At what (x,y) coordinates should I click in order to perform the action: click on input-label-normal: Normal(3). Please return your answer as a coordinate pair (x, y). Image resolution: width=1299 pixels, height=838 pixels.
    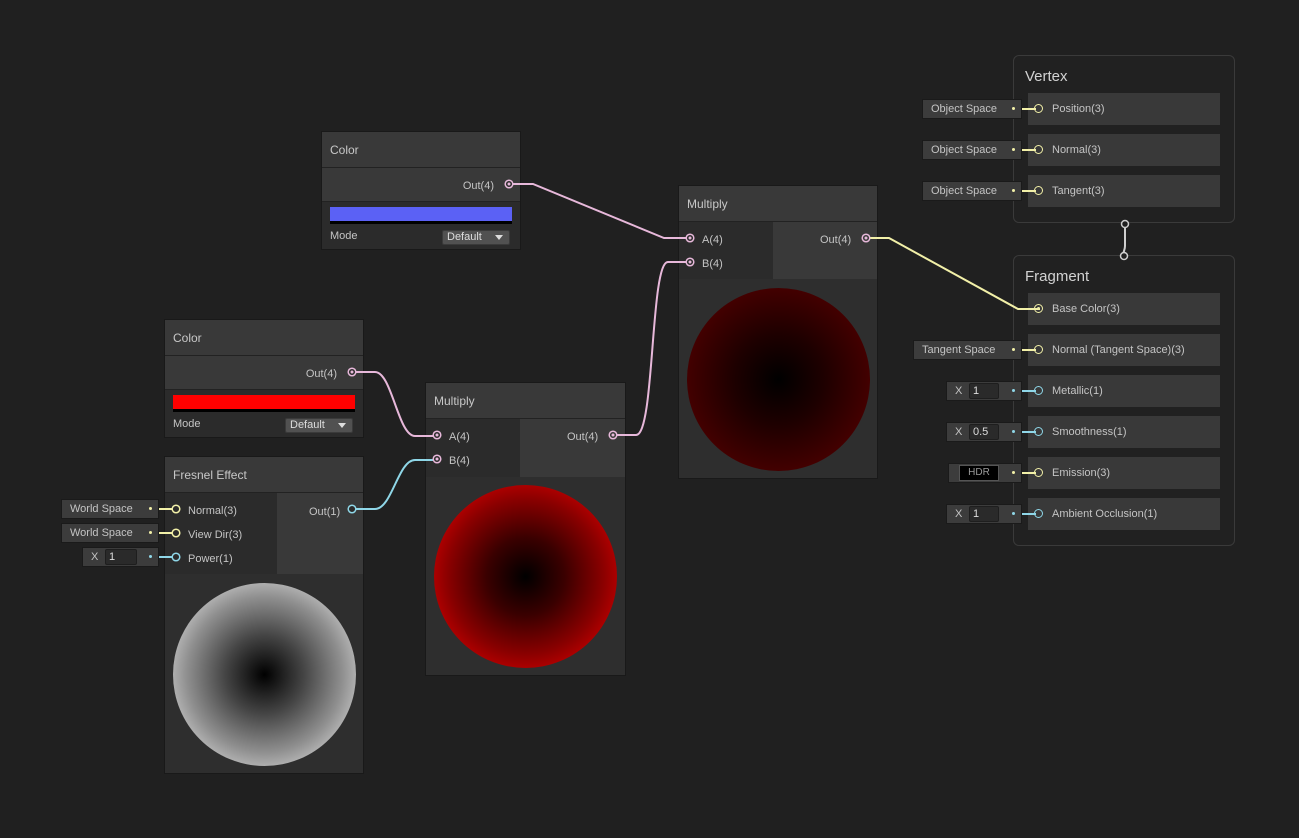
    Looking at the image, I should click on (212, 511).